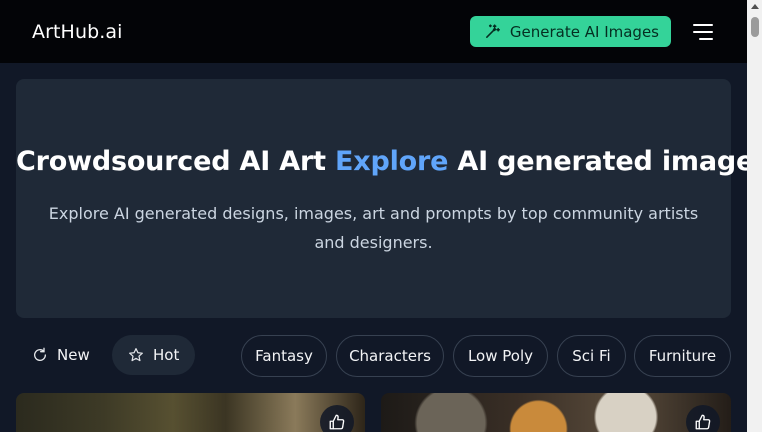 This screenshot has width=762, height=432. Describe the element at coordinates (755, 27) in the screenshot. I see `scrollbar-thumb` at that location.